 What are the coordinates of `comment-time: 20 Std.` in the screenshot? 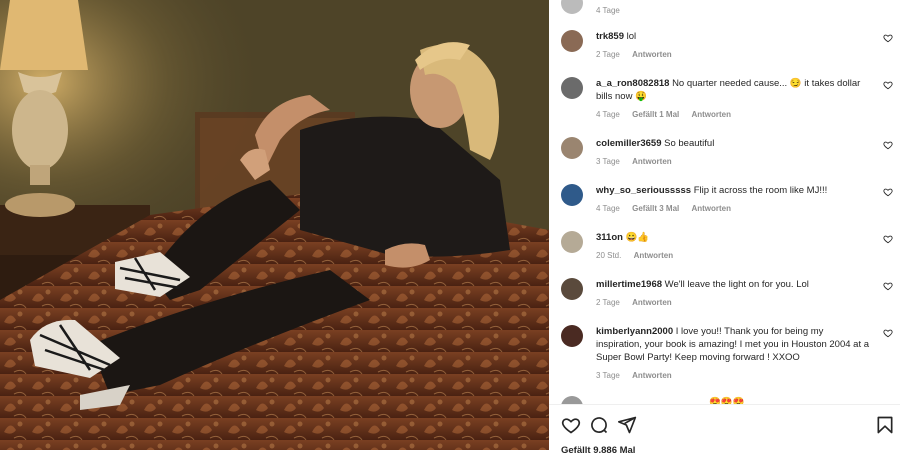 It's located at (609, 255).